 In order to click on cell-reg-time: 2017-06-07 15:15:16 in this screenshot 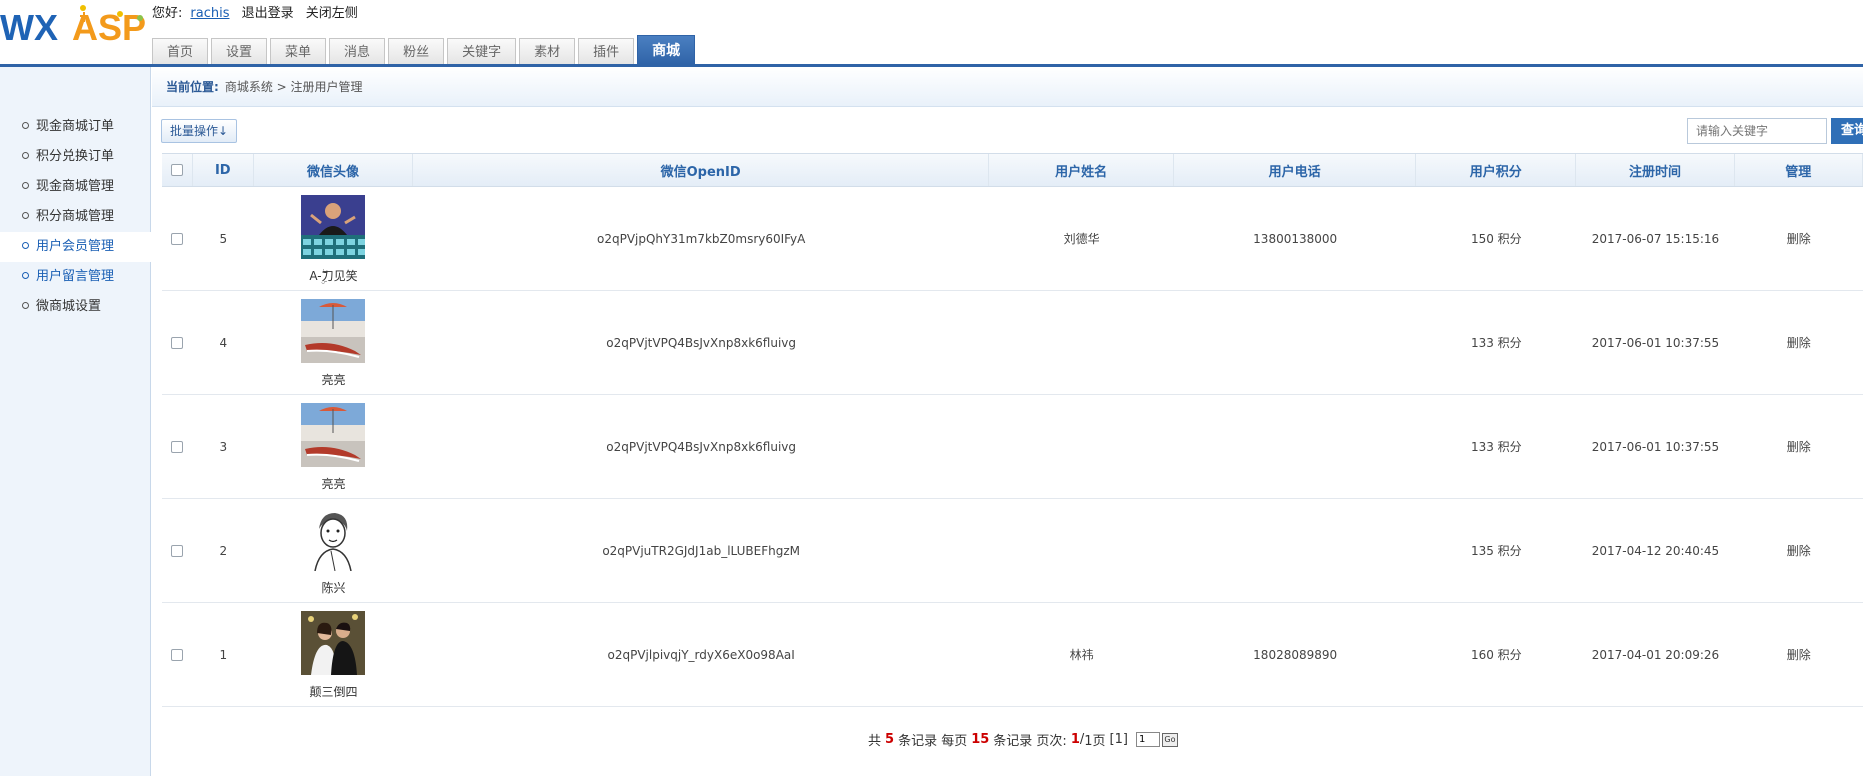, I will do `click(1655, 238)`.